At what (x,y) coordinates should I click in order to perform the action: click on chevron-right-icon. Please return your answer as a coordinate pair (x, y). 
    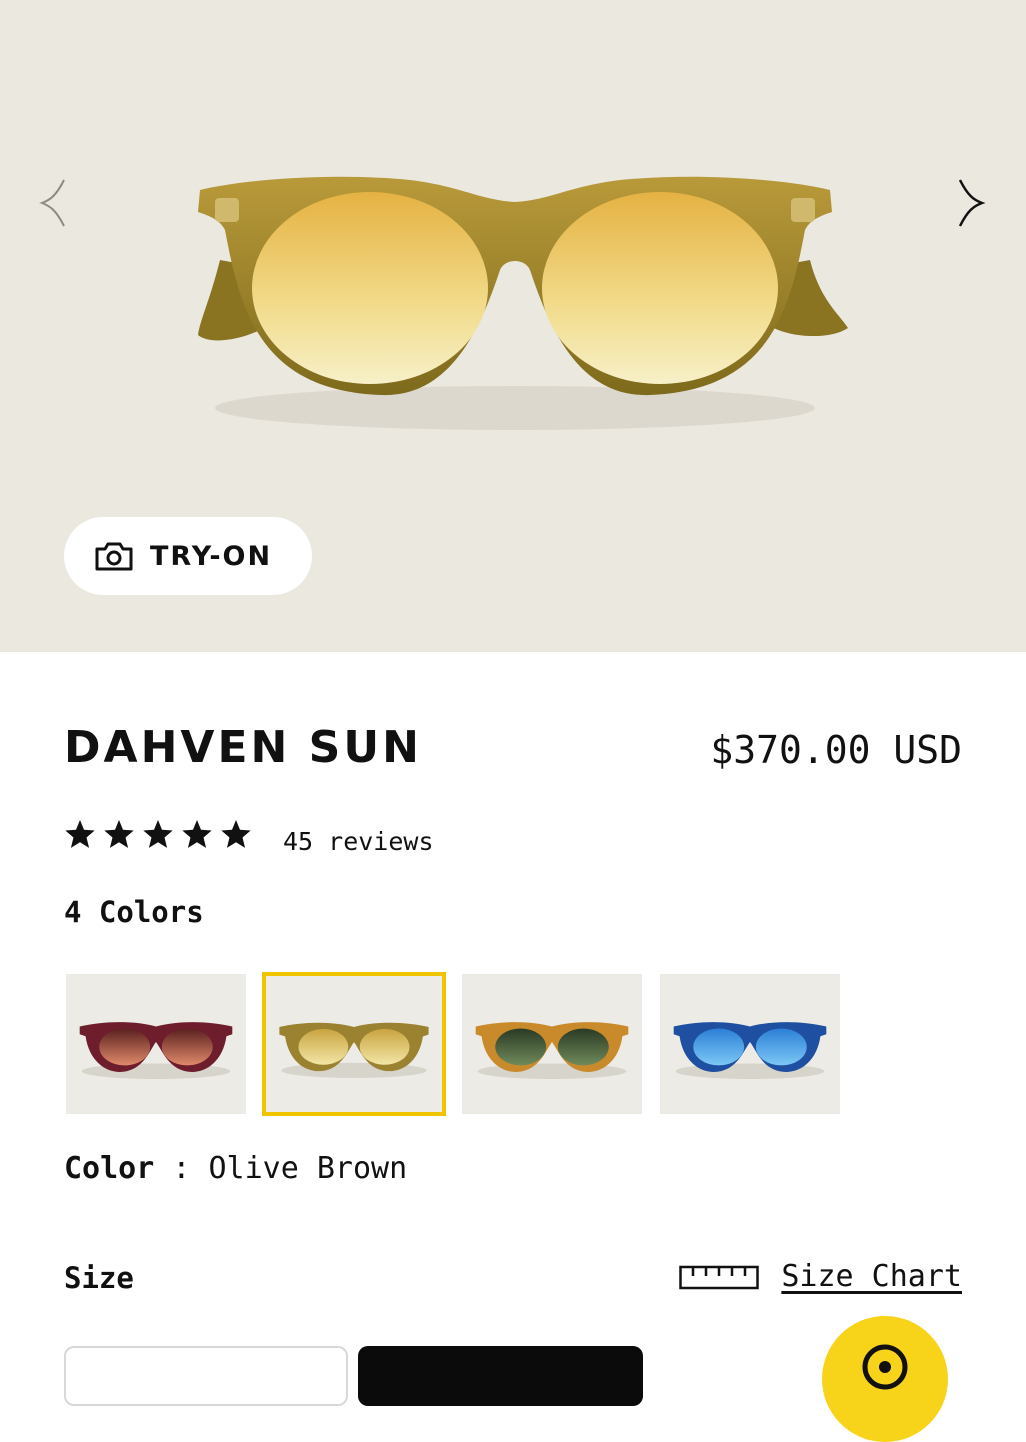
    Looking at the image, I should click on (971, 203).